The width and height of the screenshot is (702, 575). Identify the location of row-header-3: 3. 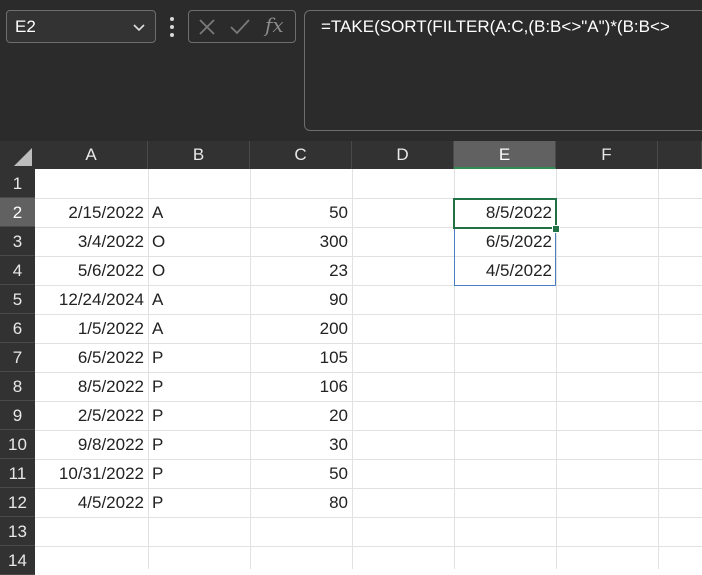
(17, 241).